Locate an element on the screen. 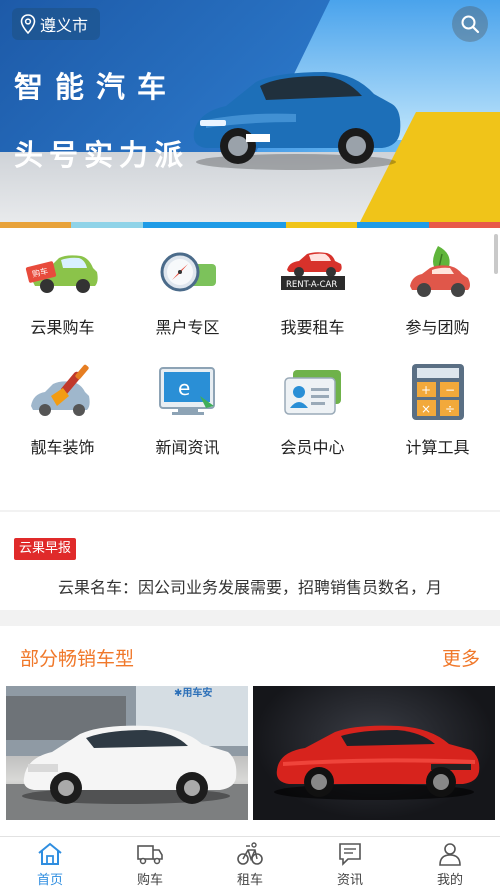 This screenshot has width=500, height=889. menu-row: 靓车装饰 e 新闻资讯 会员中心 + − × ÷ 计算工具 is located at coordinates (250, 408).